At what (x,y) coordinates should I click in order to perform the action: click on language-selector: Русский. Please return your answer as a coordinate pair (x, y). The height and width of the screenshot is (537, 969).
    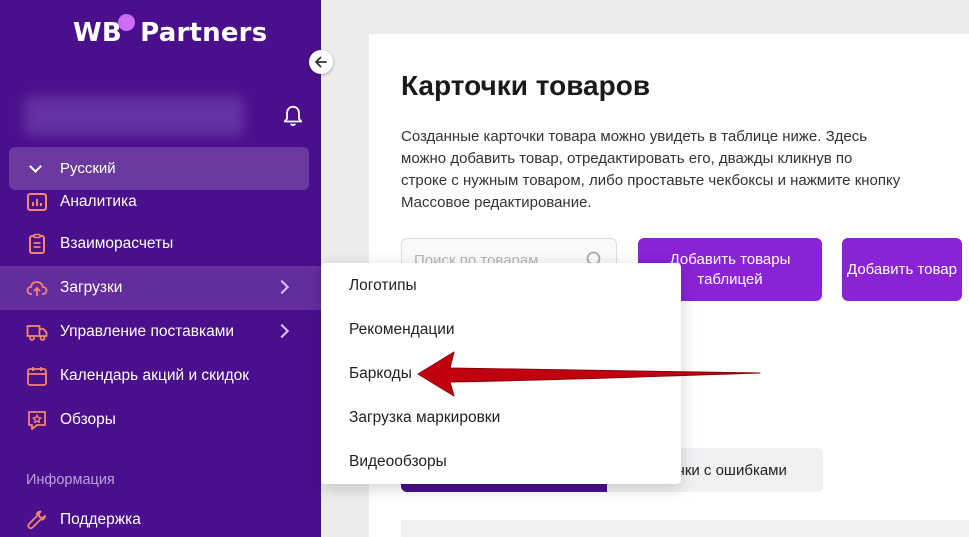
    Looking at the image, I should click on (159, 168).